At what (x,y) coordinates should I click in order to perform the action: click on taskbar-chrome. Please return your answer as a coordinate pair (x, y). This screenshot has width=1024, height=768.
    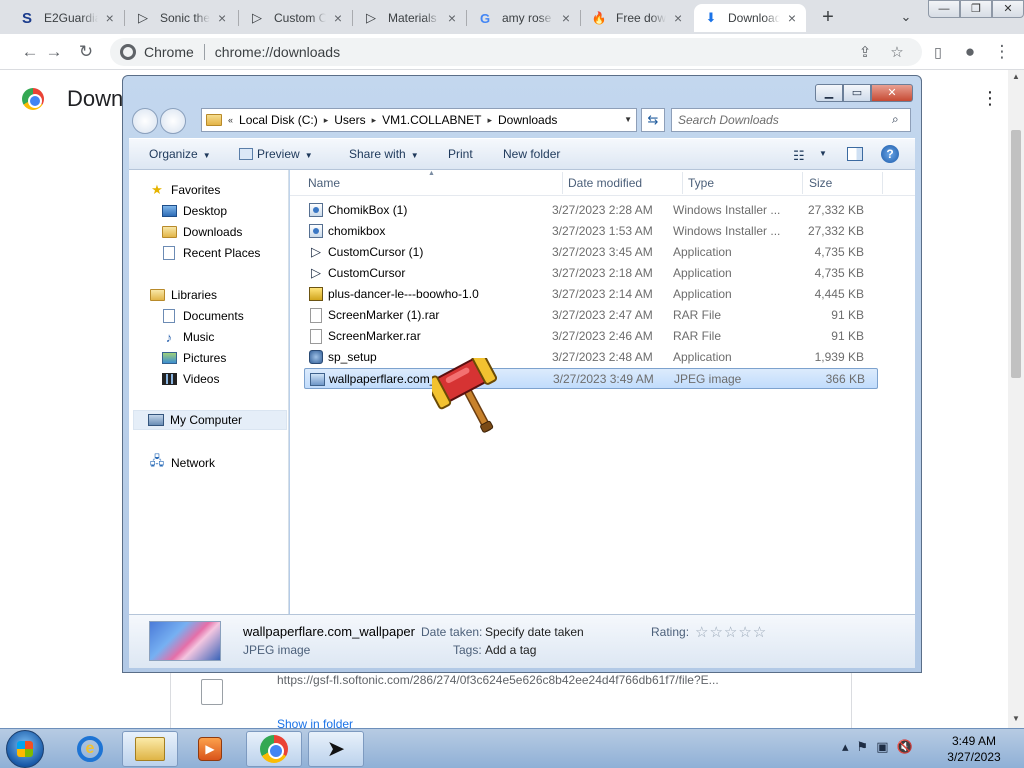
    Looking at the image, I should click on (274, 749).